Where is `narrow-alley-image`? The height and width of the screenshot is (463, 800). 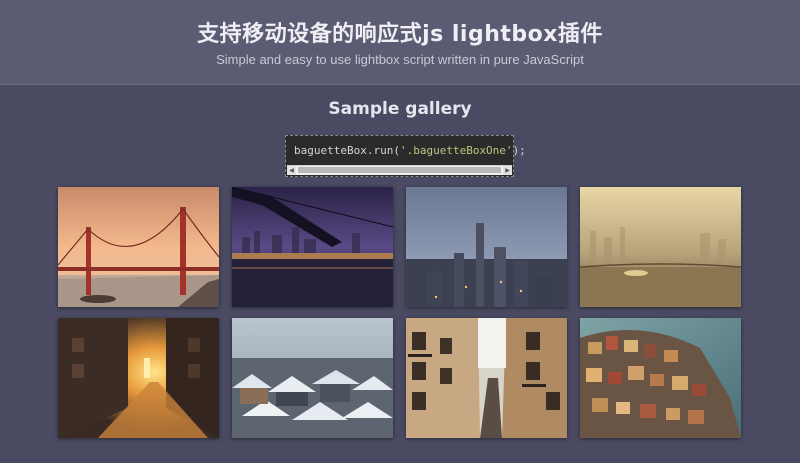 narrow-alley-image is located at coordinates (486, 378).